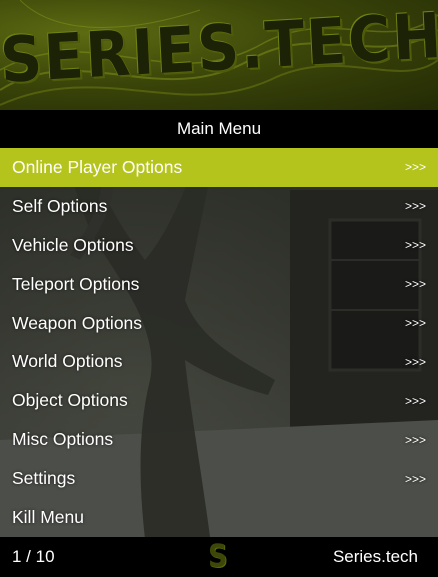 The height and width of the screenshot is (577, 438). Describe the element at coordinates (219, 478) in the screenshot. I see `menu-item-settings: Settings >>>` at that location.